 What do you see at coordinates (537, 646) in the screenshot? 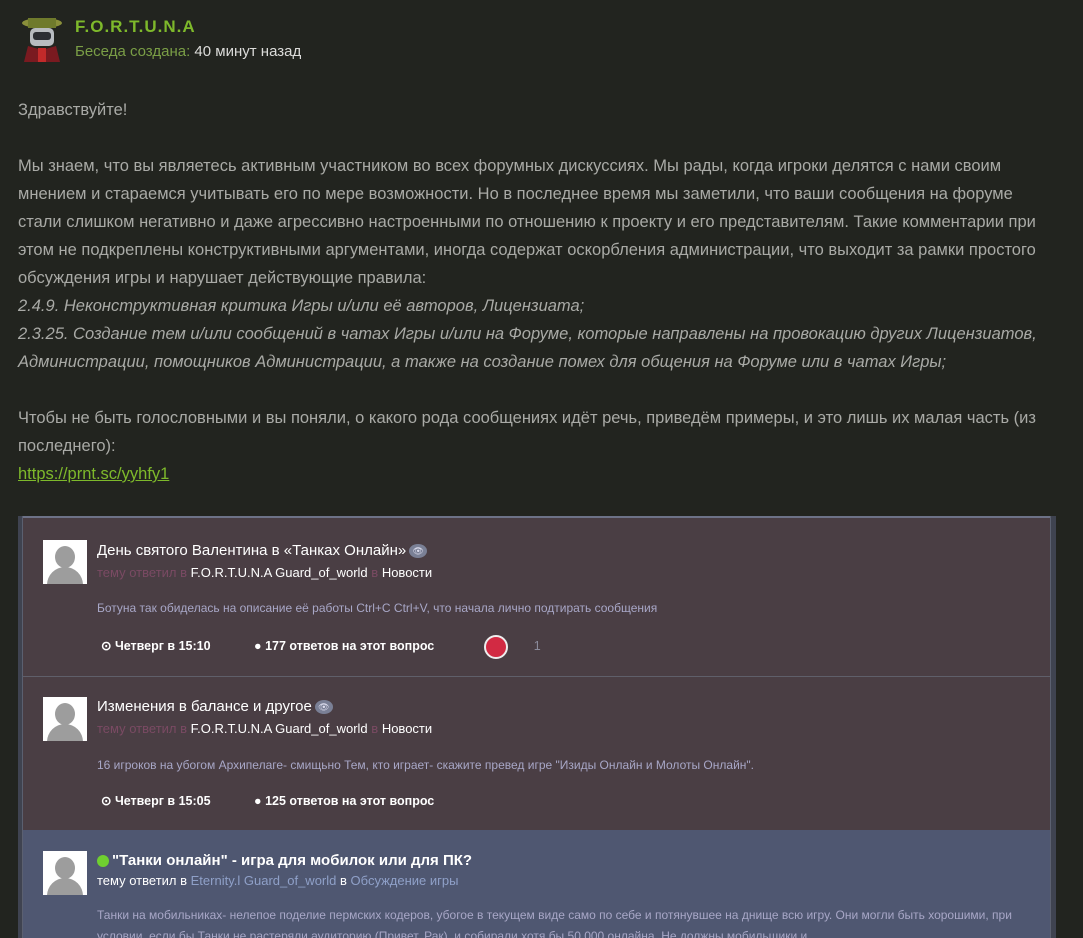
I see `reaction-count: 1` at bounding box center [537, 646].